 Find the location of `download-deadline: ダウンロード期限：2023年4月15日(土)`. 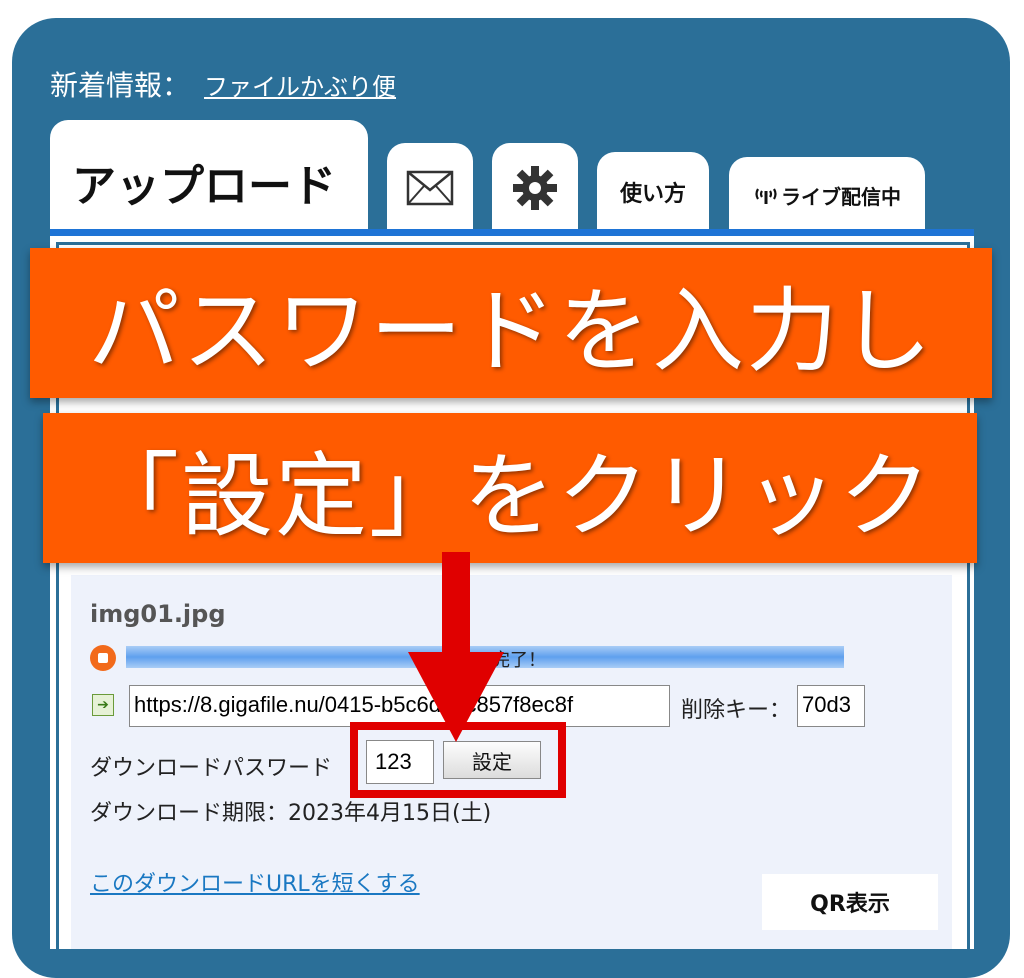

download-deadline: ダウンロード期限：2023年4月15日(土) is located at coordinates (291, 813).